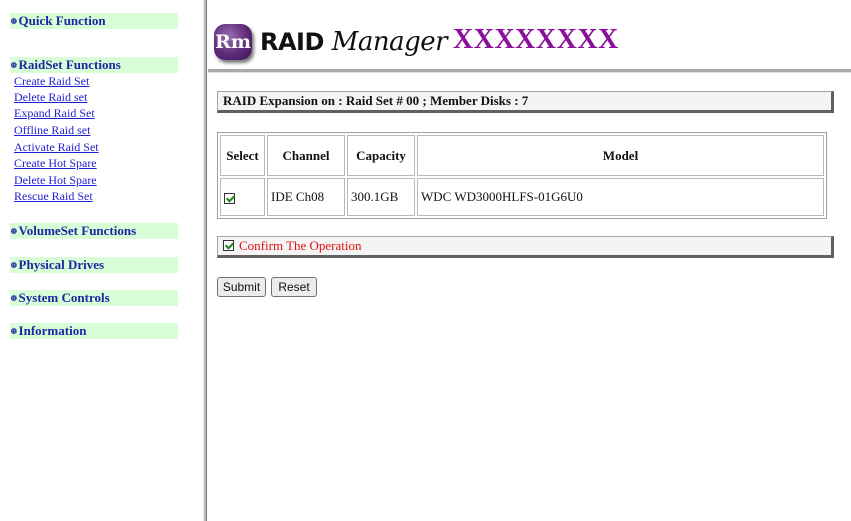 The height and width of the screenshot is (521, 851). What do you see at coordinates (51, 81) in the screenshot?
I see `sidebar-item-create-raid-set: Create Raid Set` at bounding box center [51, 81].